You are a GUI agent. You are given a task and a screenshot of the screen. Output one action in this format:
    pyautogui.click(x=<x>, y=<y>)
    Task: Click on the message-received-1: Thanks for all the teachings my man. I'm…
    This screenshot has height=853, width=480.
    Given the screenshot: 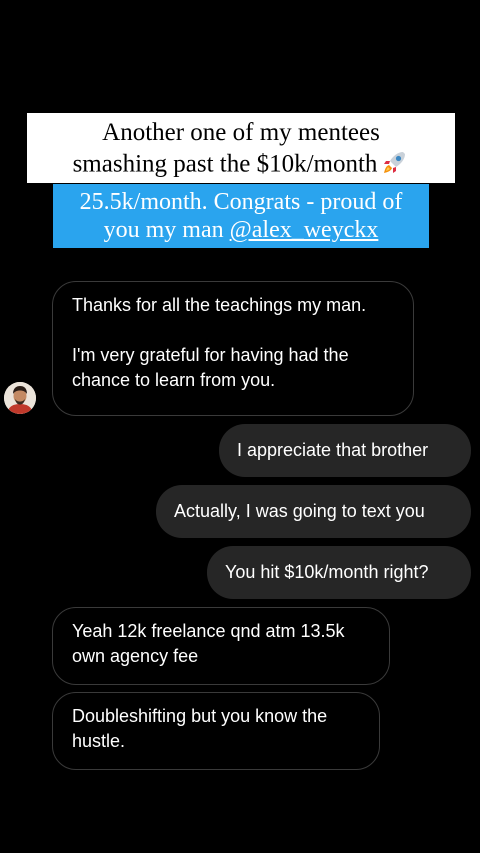 What is the action you would take?
    pyautogui.click(x=233, y=348)
    